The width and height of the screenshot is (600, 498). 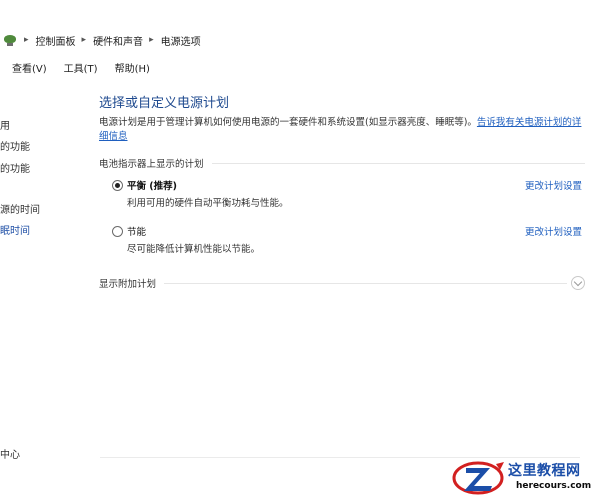 I want to click on watermark-title: 这里教程网, so click(x=544, y=471).